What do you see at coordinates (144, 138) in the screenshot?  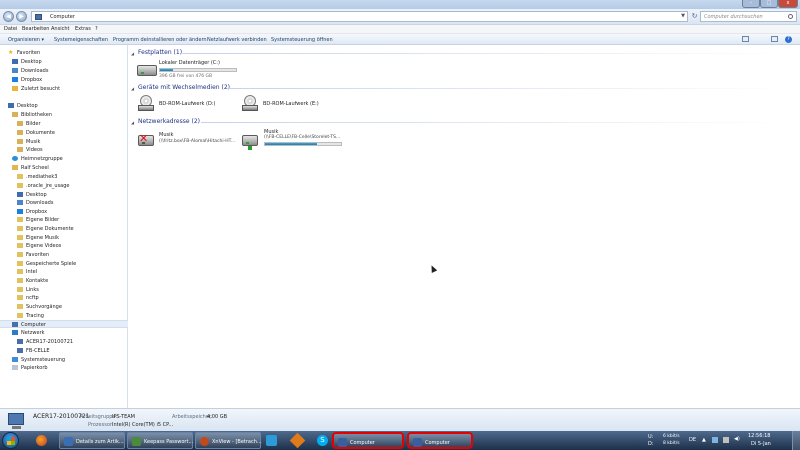 I see `disconnected-x-icon: ✕` at bounding box center [144, 138].